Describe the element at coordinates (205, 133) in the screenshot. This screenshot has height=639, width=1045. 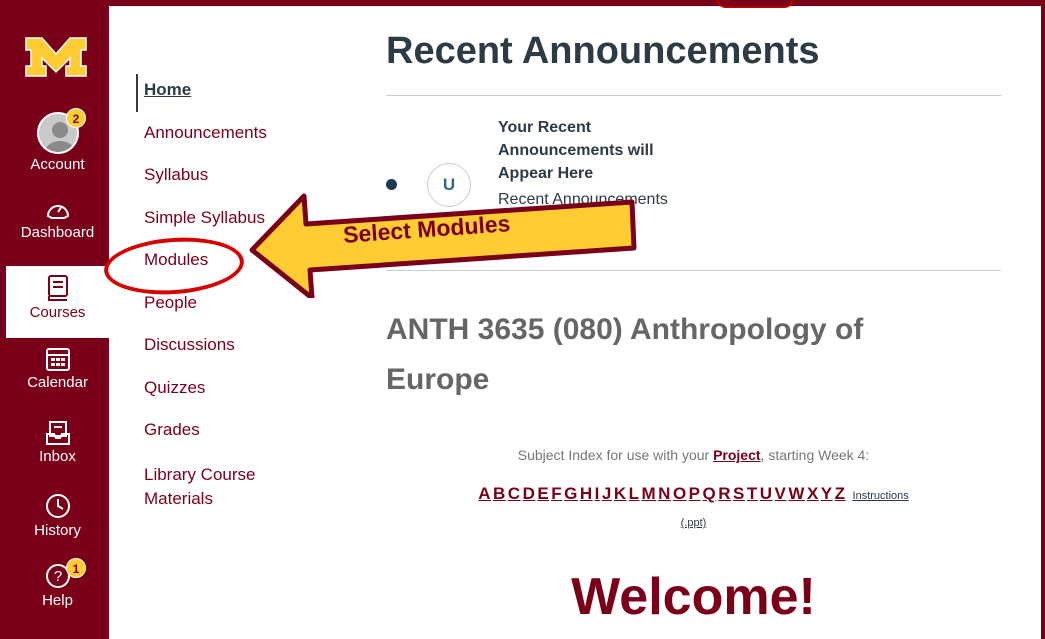
I see `course-nav-announcements: Announcements` at that location.